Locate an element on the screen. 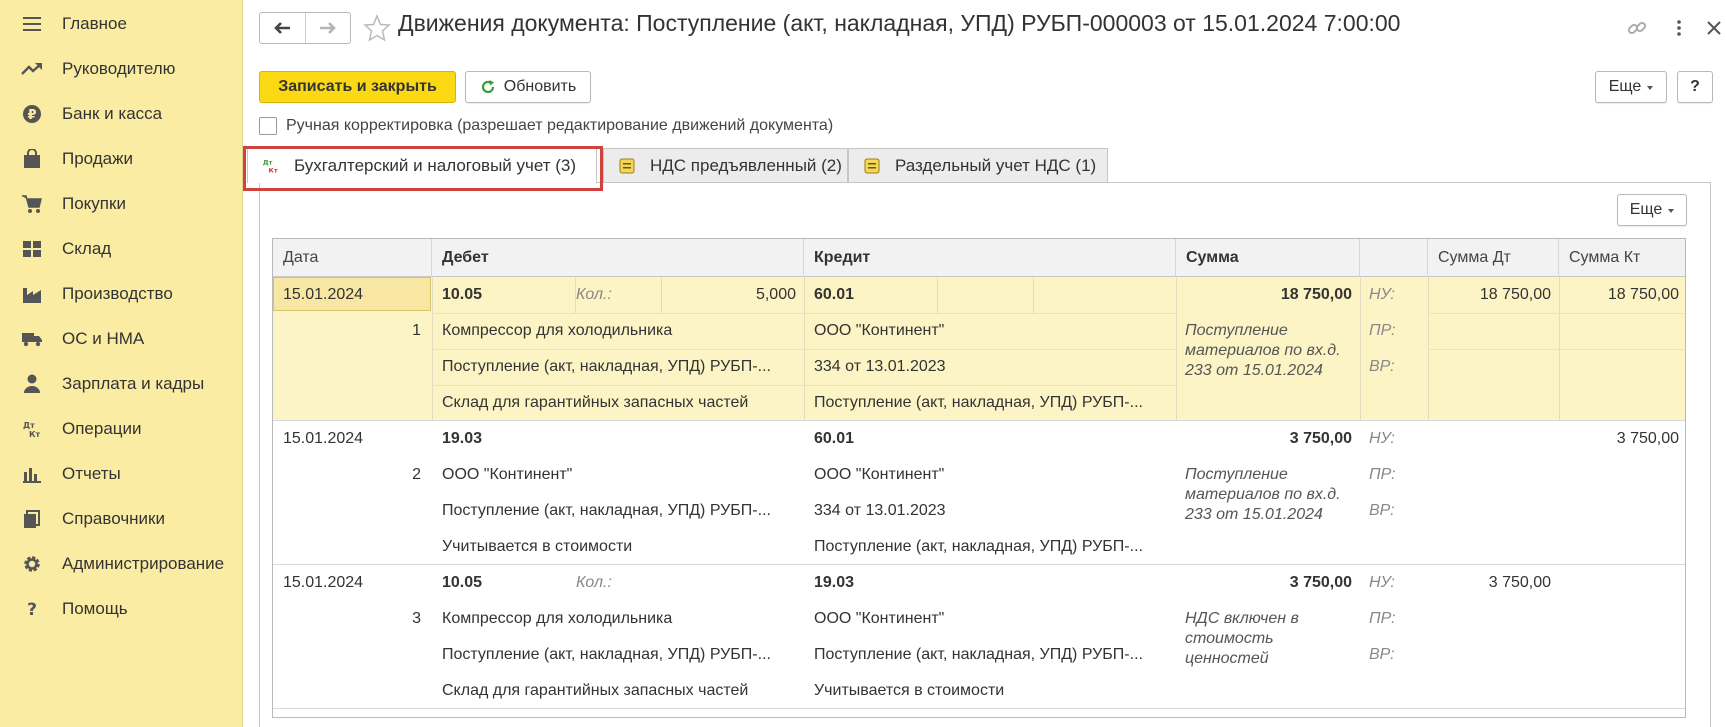 Image resolution: width=1726 pixels, height=727 pixels. sidebar-item-administration: Администрирование is located at coordinates (121, 564).